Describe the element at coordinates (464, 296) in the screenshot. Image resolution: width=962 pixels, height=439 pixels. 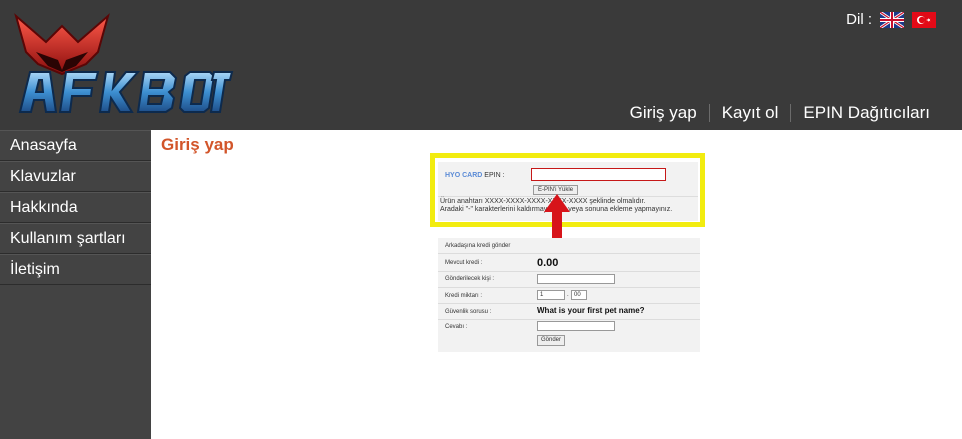
I see `amount-label: Kredi miktarı :` at that location.